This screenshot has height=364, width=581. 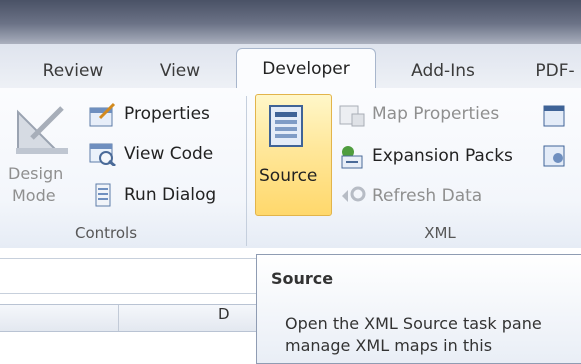 I want to click on view-code-button: View Code, so click(x=168, y=154).